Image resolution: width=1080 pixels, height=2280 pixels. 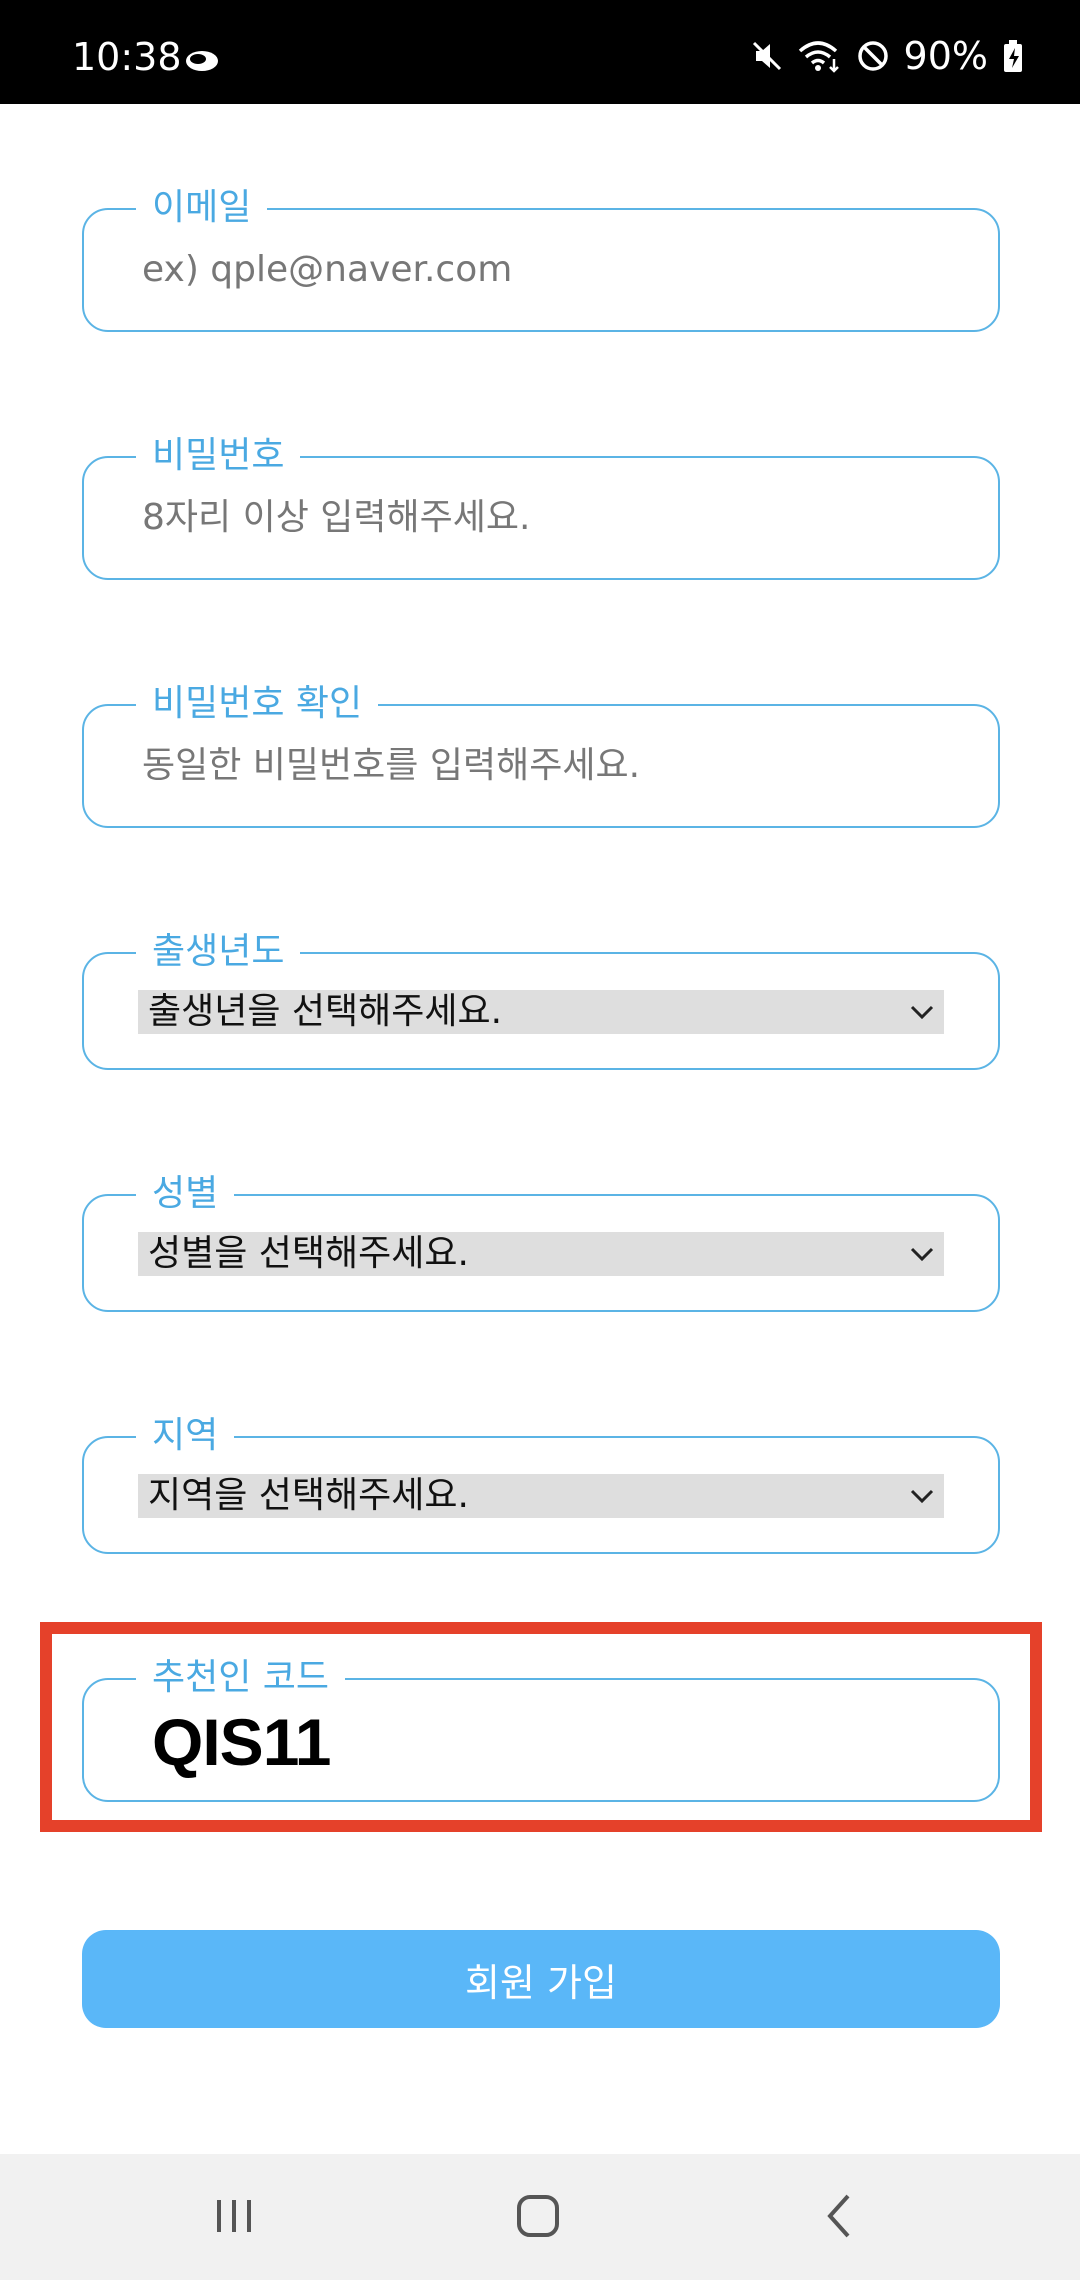 I want to click on password-confirm-field: 비밀번호 확인 동일한 비밀번호를 입력해주세요., so click(x=541, y=755).